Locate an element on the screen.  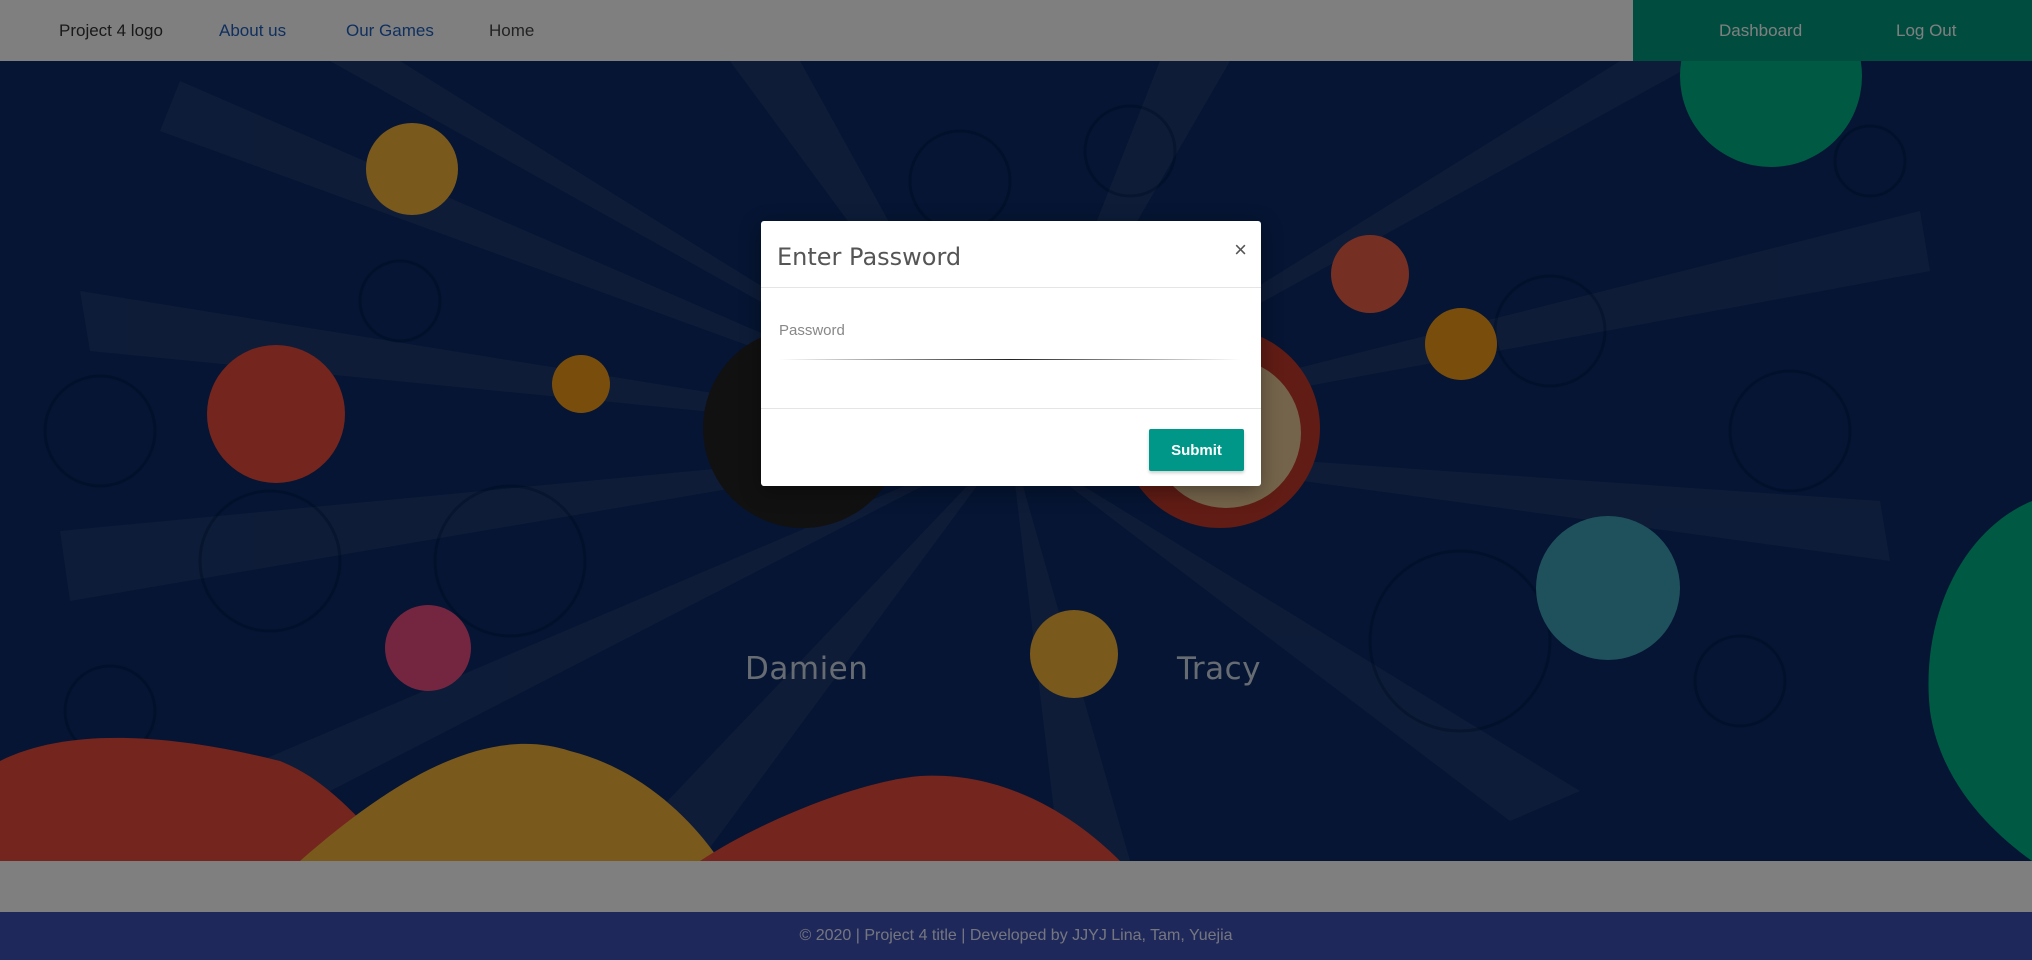
password-label: Password is located at coordinates (812, 330).